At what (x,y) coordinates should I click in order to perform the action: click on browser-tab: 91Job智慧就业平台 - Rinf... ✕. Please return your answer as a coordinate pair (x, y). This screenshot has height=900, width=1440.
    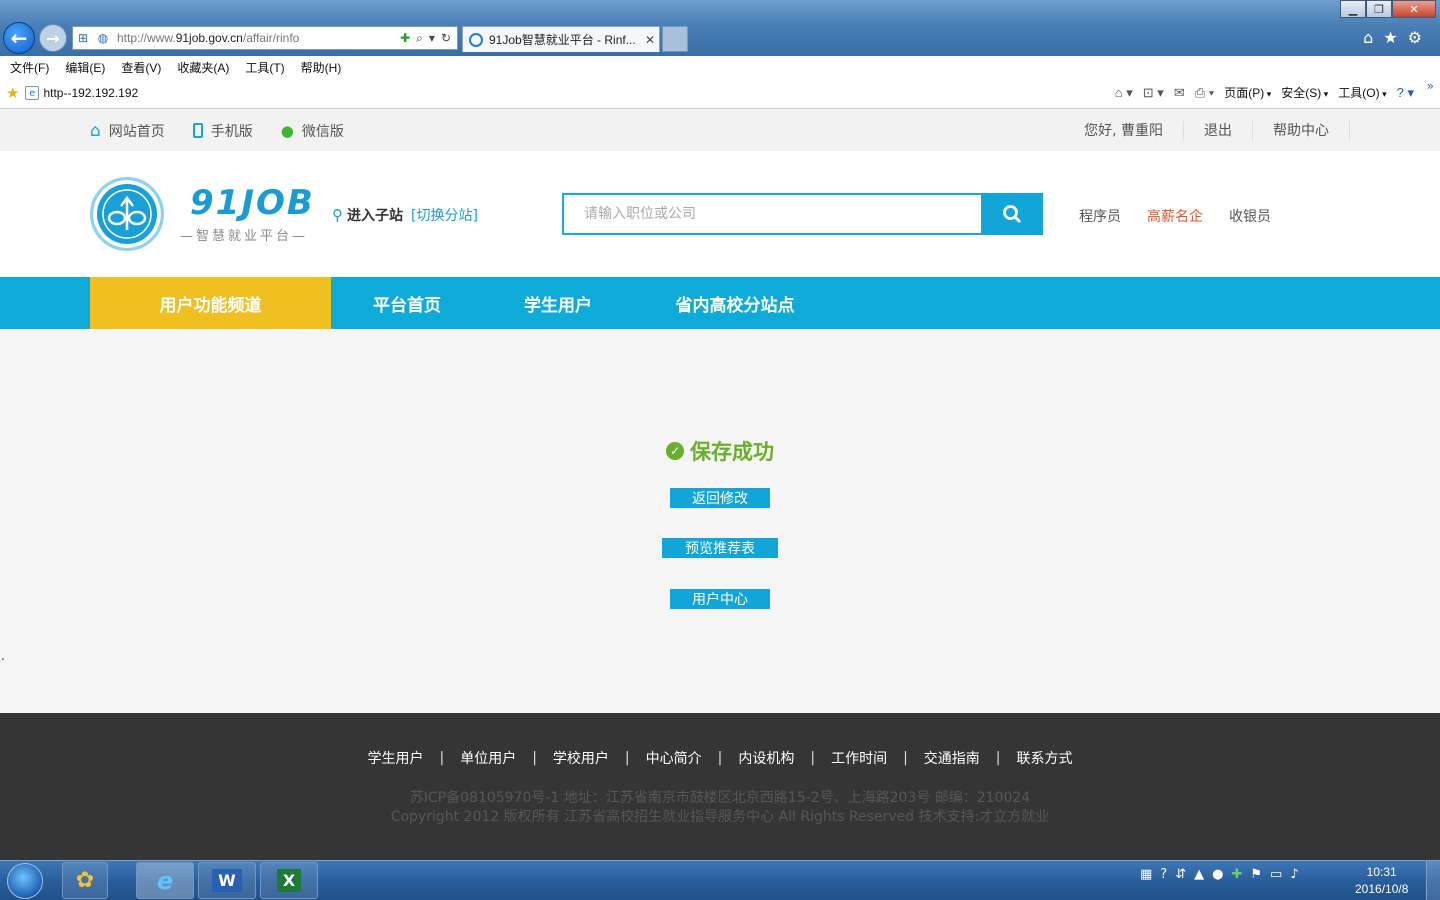
    Looking at the image, I should click on (561, 39).